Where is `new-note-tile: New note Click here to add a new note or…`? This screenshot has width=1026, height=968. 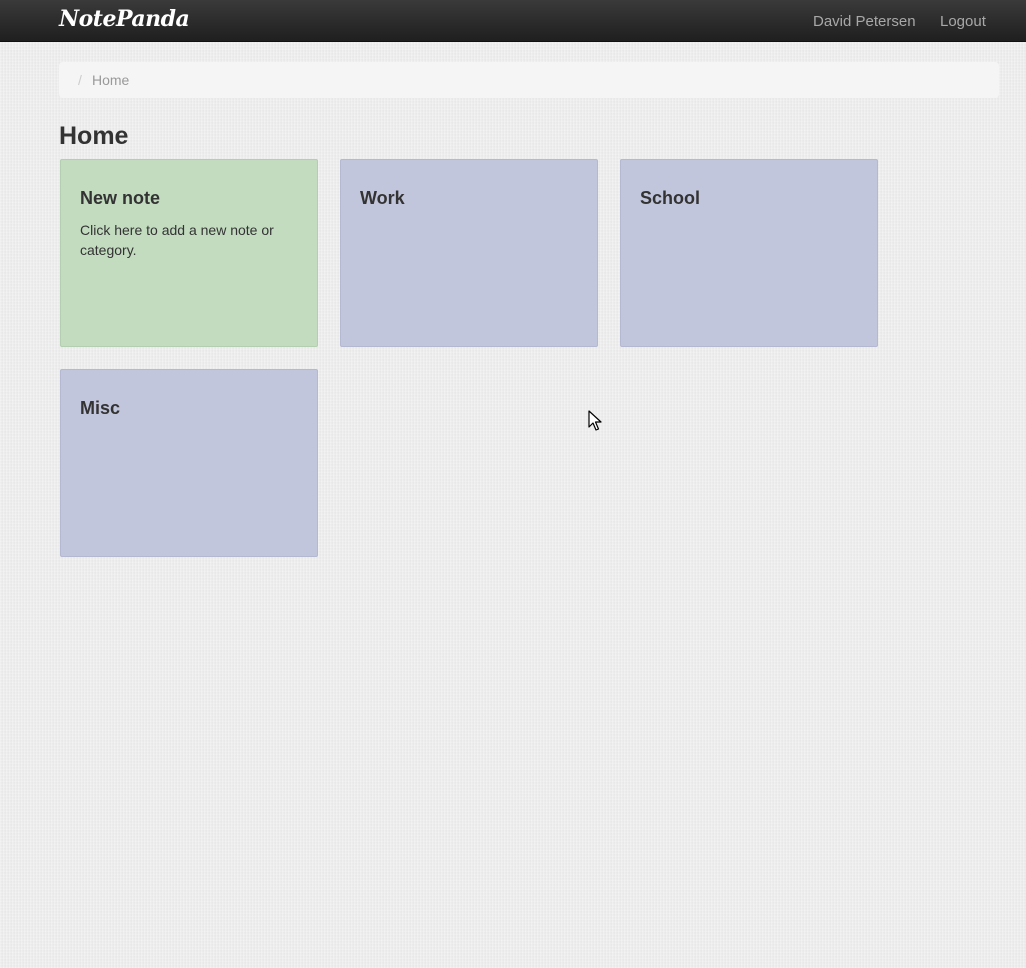
new-note-tile: New note Click here to add a new note or… is located at coordinates (189, 253).